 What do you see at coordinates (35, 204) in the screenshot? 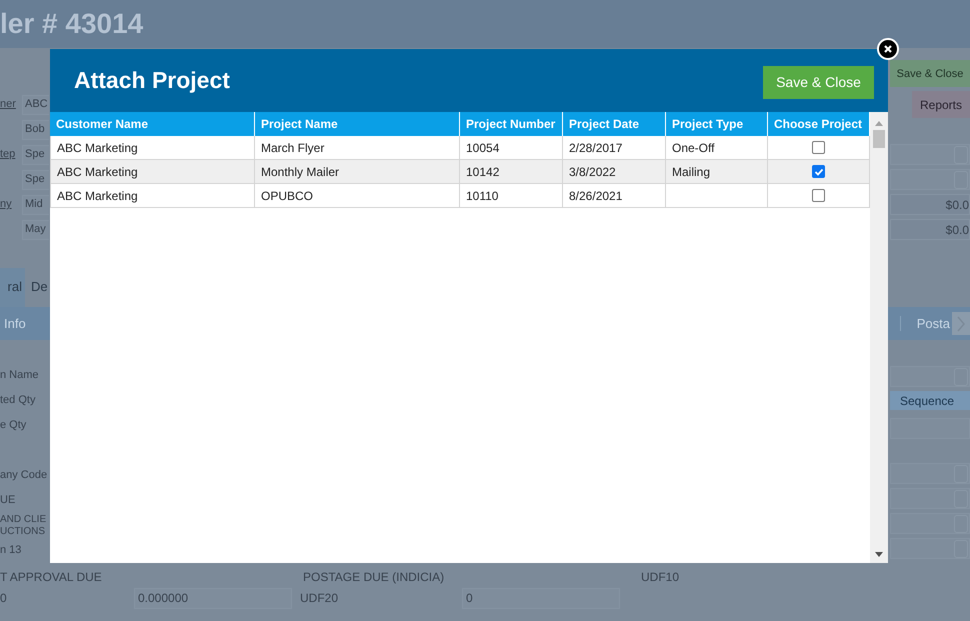
I see `input-field: Mid` at bounding box center [35, 204].